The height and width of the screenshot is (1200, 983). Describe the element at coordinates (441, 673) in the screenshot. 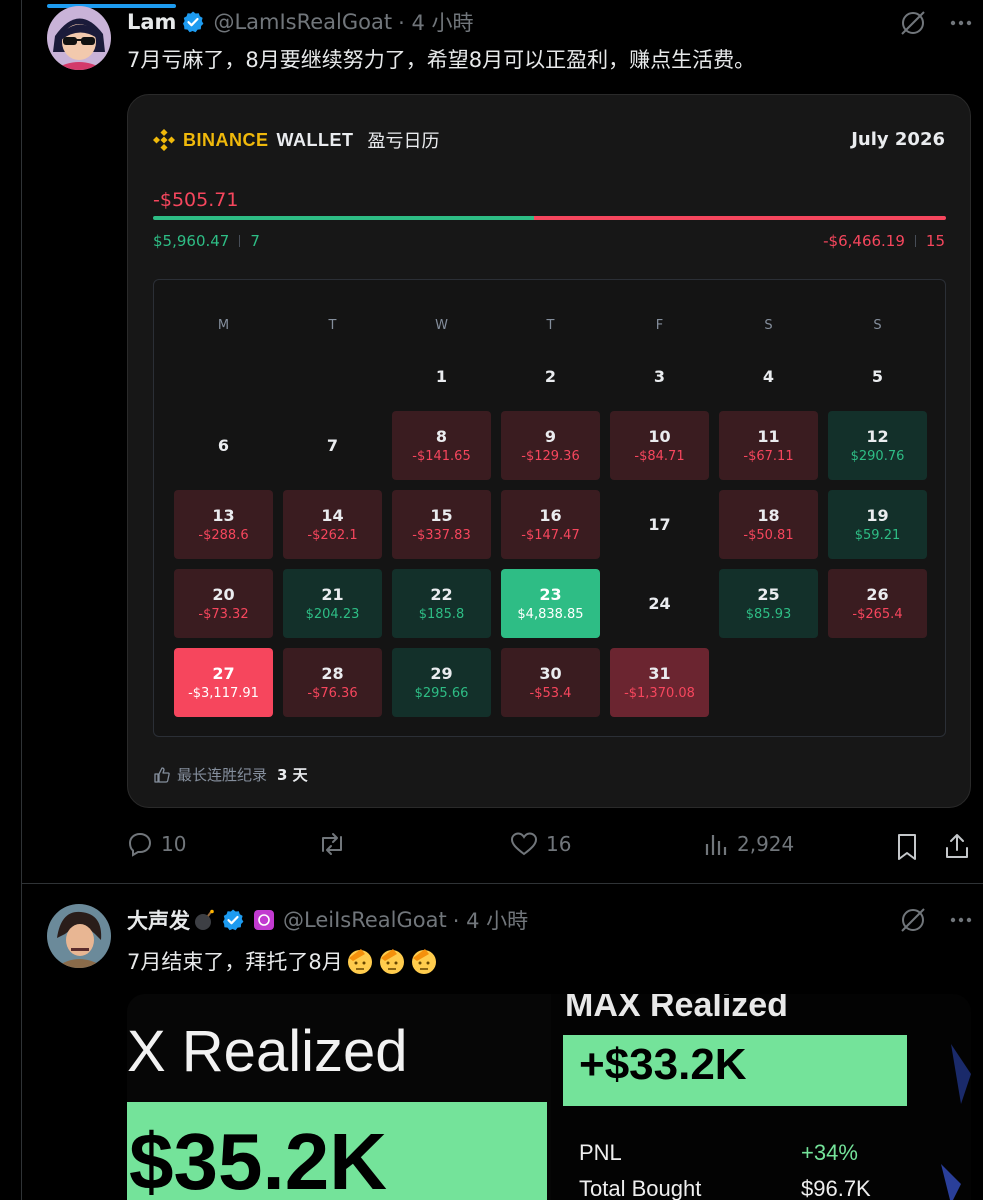

I see `day-number: 29` at that location.